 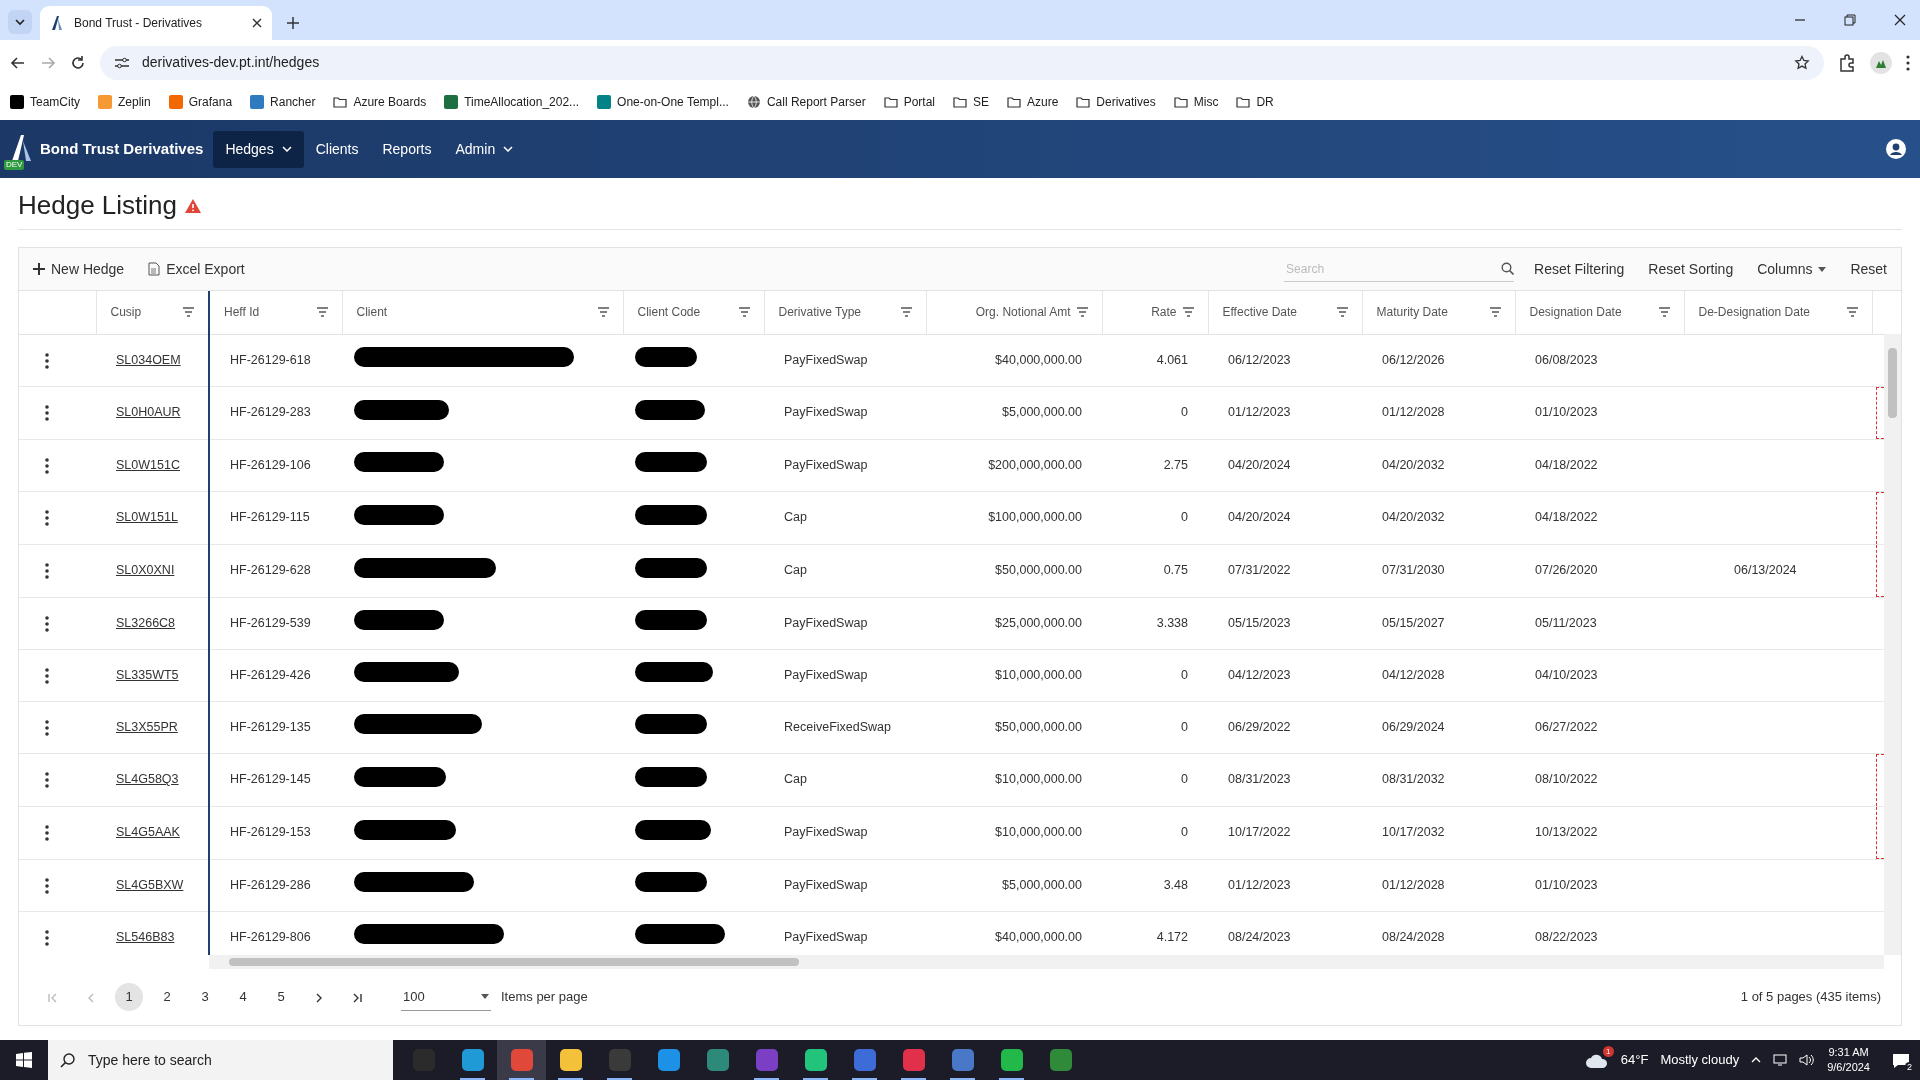 I want to click on page-button: 2, so click(x=167, y=997).